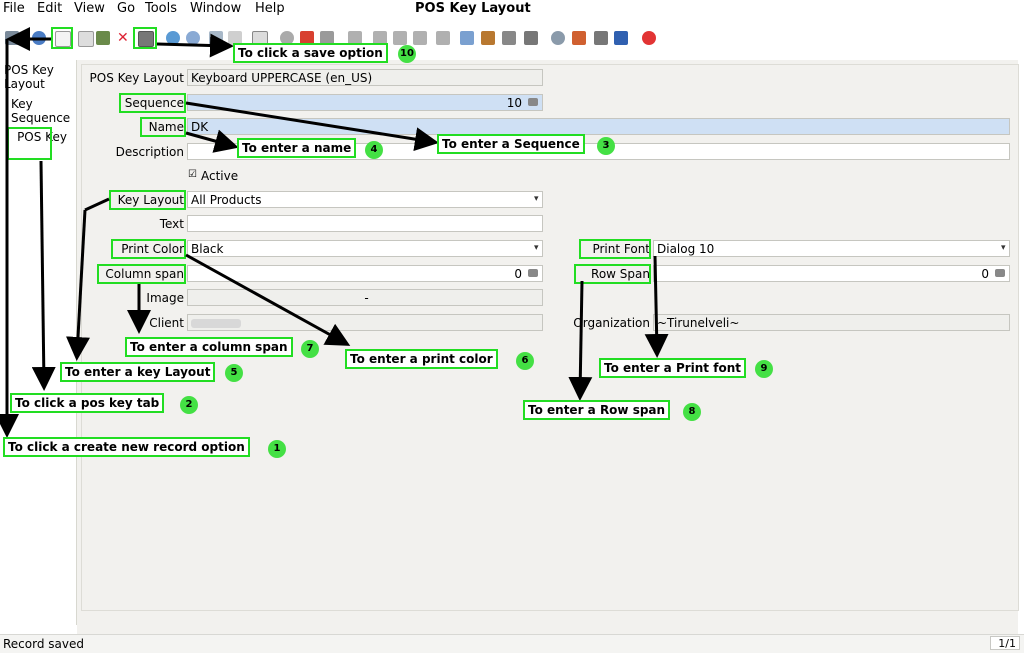 The image size is (1024, 653). Describe the element at coordinates (1000, 273) in the screenshot. I see `row-span-spinner-icon` at that location.